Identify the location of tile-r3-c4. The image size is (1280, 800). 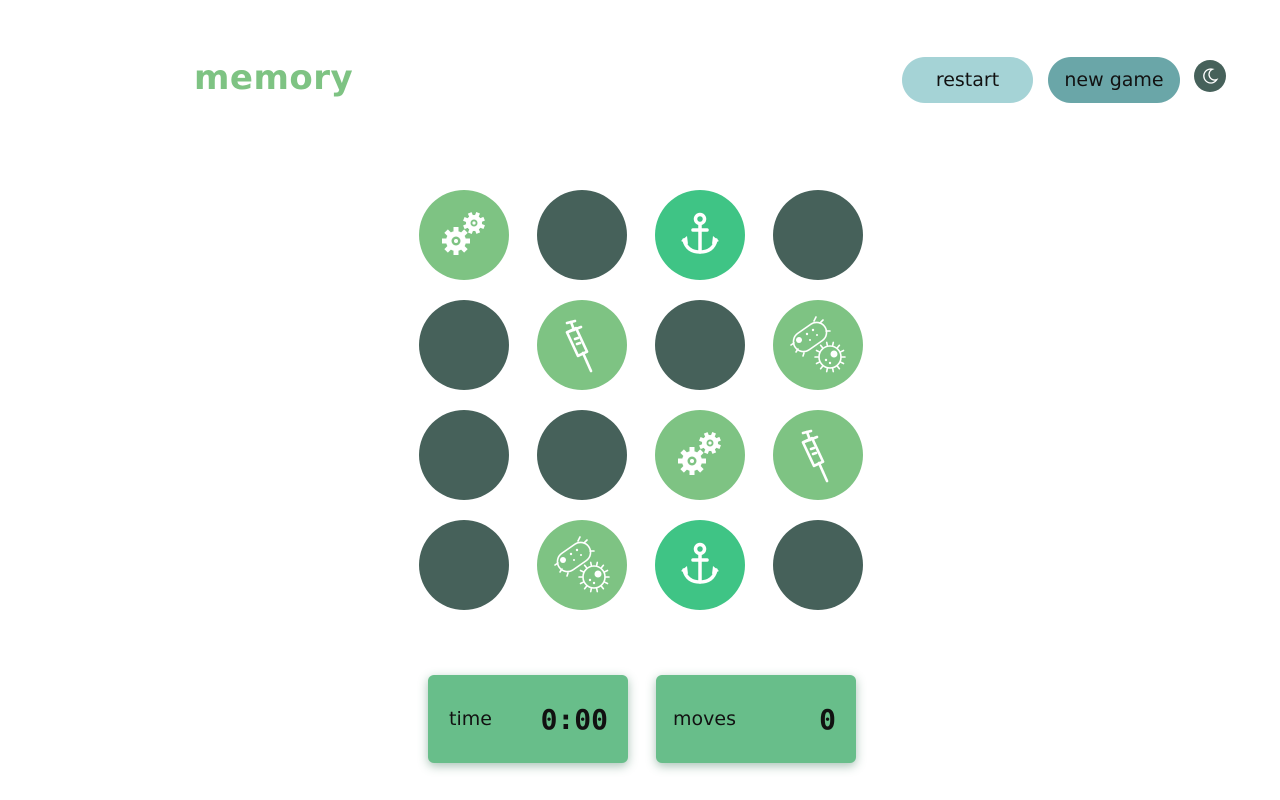
(818, 455).